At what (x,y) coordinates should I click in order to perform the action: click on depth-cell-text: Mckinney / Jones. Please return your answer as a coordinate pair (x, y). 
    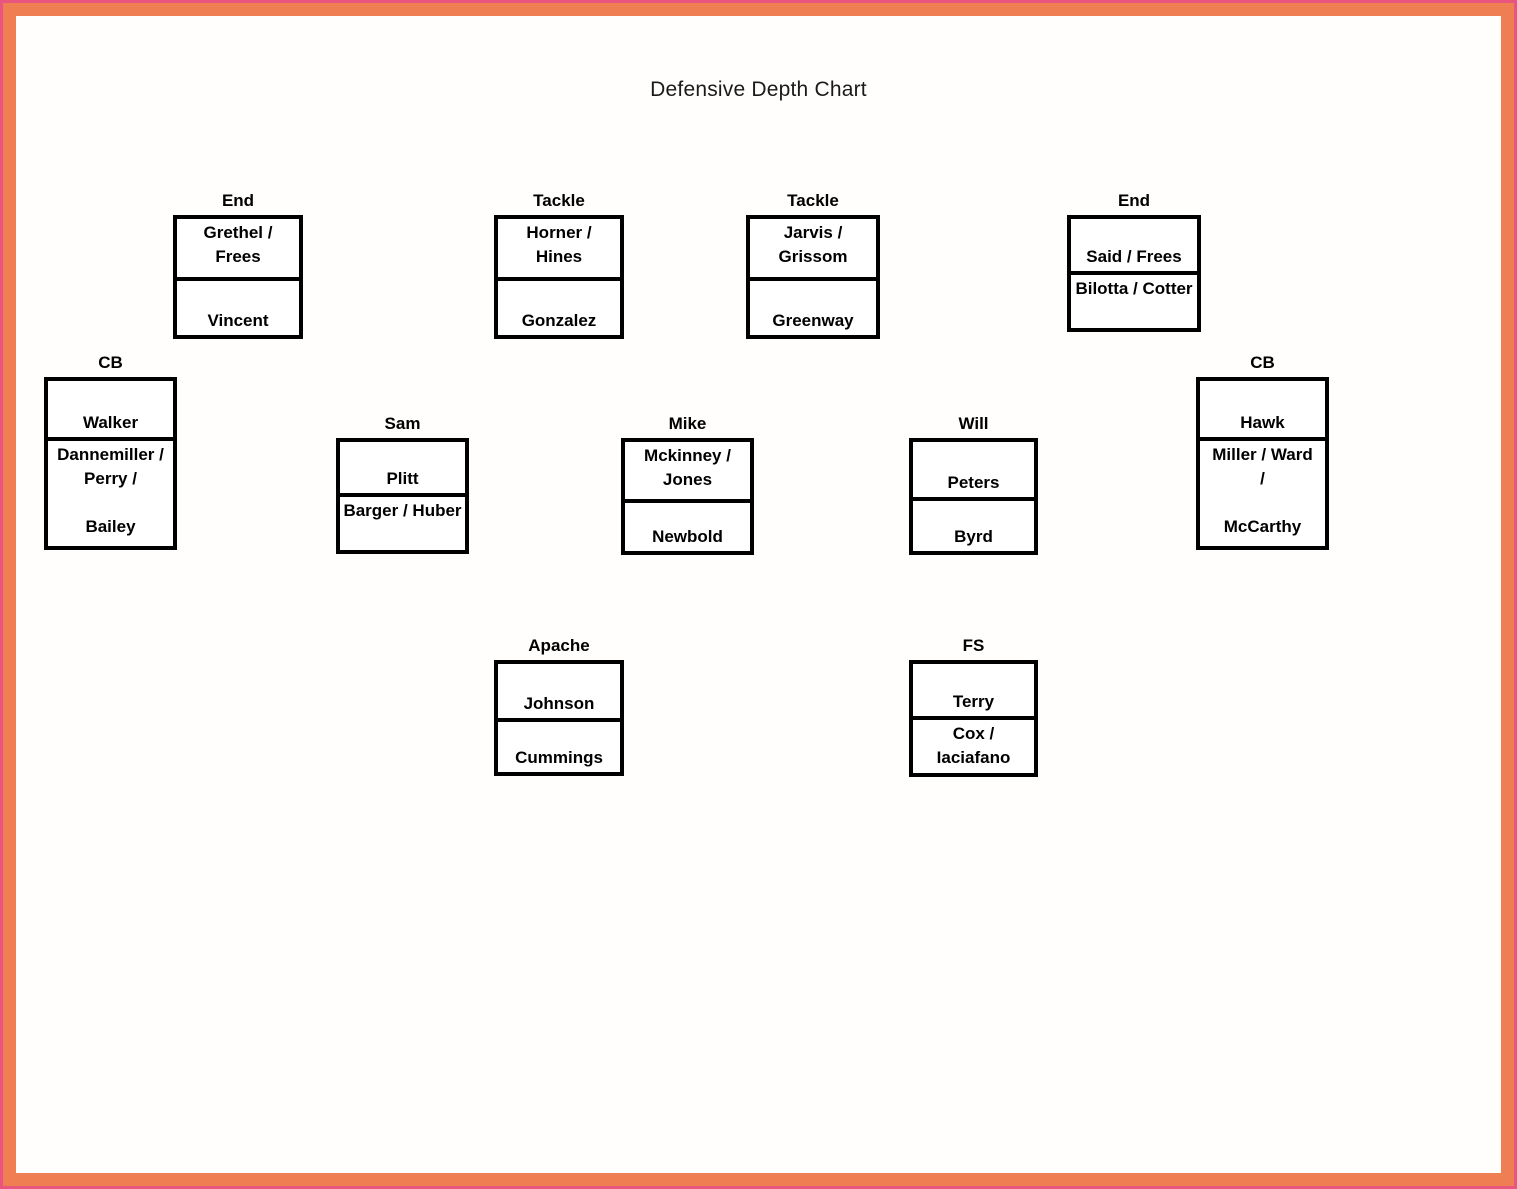
    Looking at the image, I should click on (687, 467).